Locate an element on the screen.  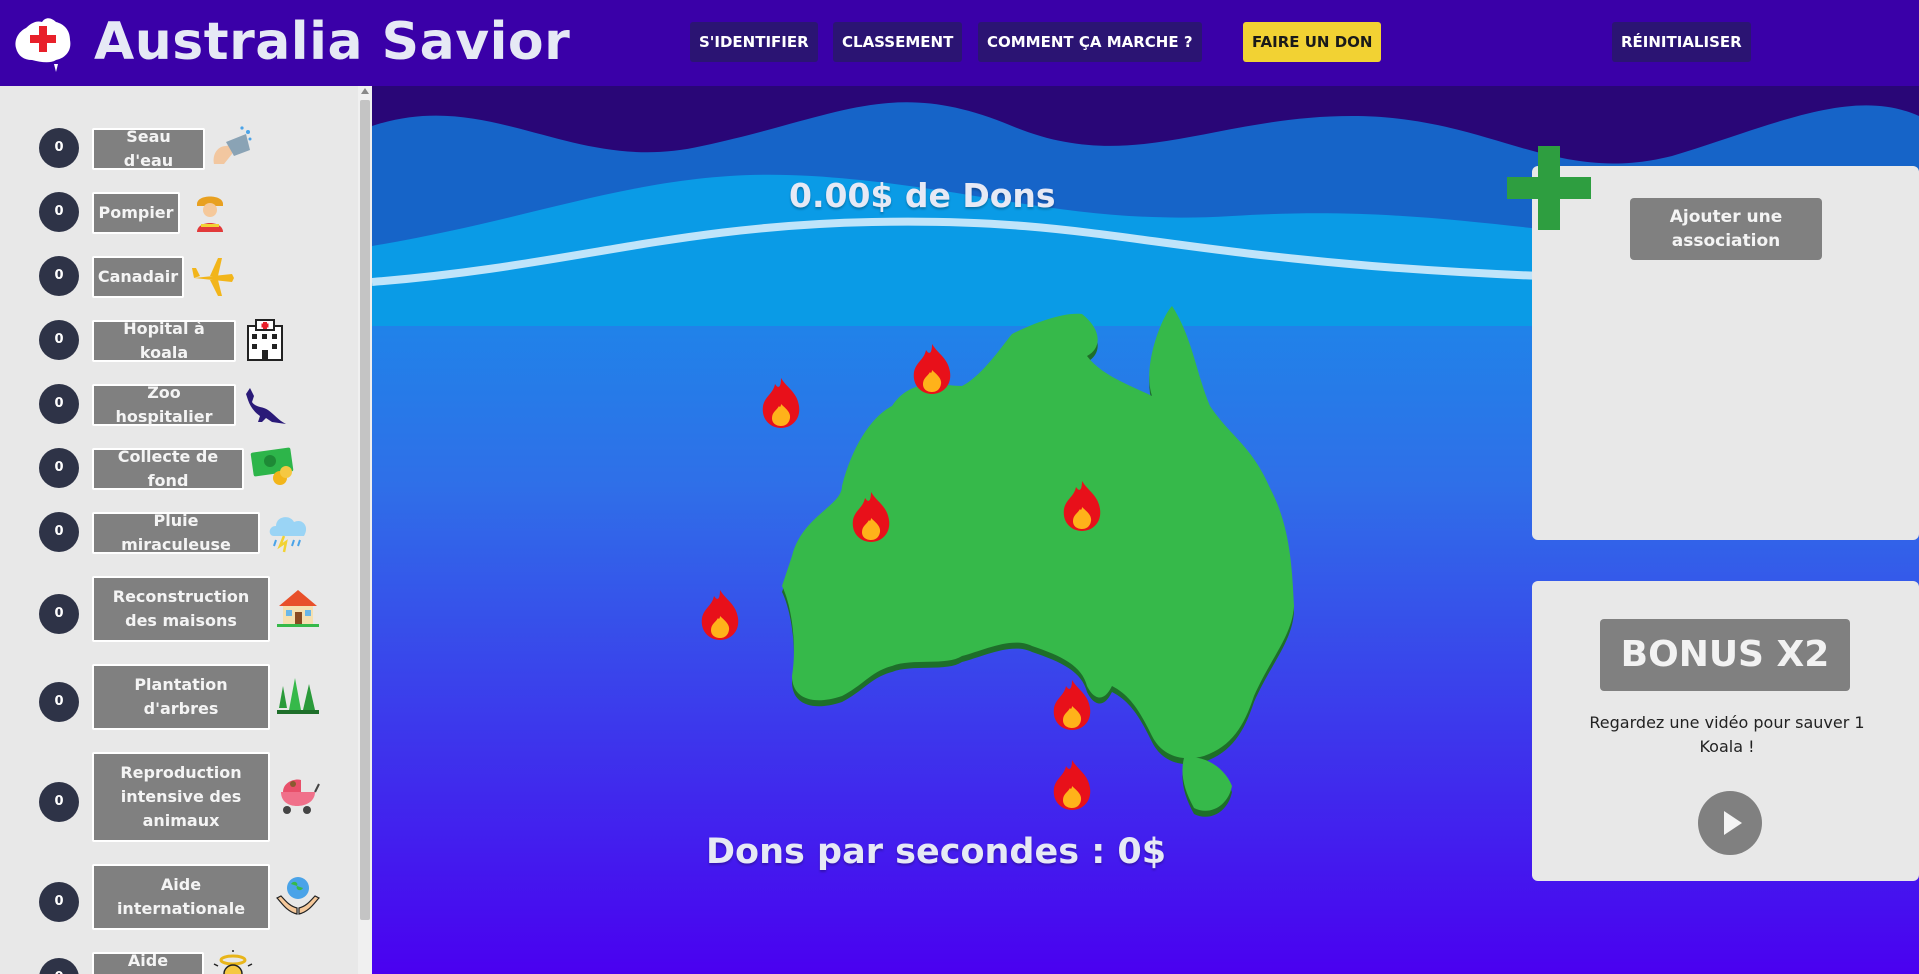
upgrade-button: Aide divine is located at coordinates (148, 962).